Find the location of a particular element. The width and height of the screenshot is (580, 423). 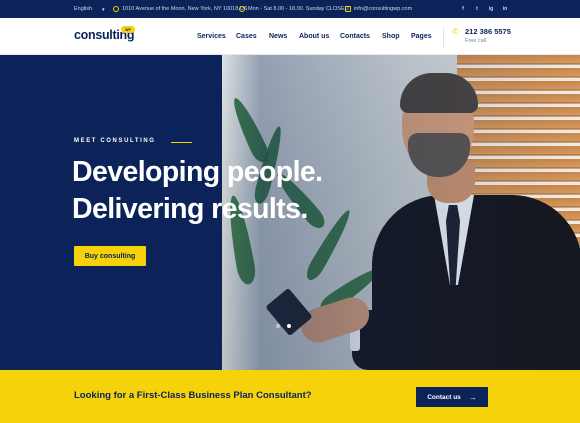

nav-about-us: About us is located at coordinates (314, 36).